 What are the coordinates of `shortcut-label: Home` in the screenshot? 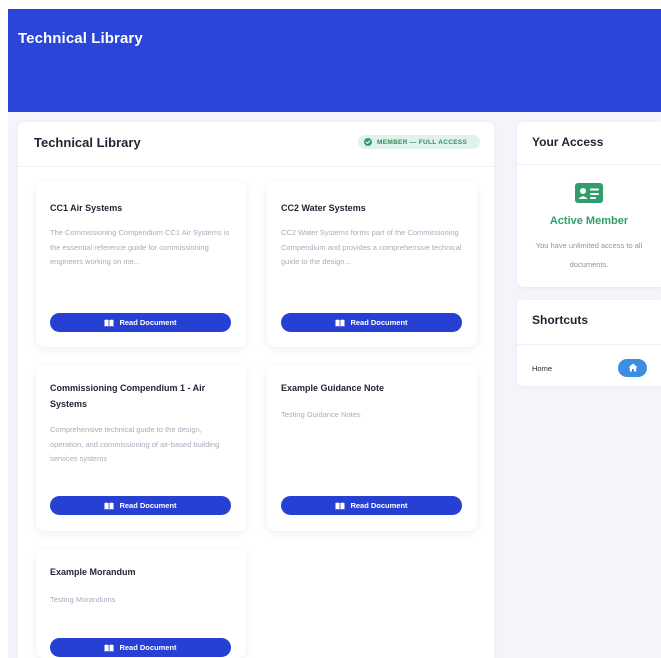 It's located at (542, 368).